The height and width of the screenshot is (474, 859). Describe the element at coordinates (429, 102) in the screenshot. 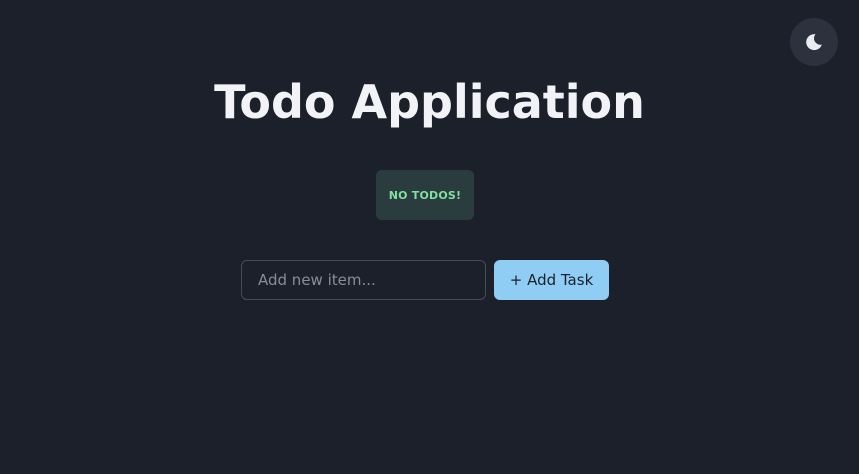

I see `page-title: Todo Application` at that location.